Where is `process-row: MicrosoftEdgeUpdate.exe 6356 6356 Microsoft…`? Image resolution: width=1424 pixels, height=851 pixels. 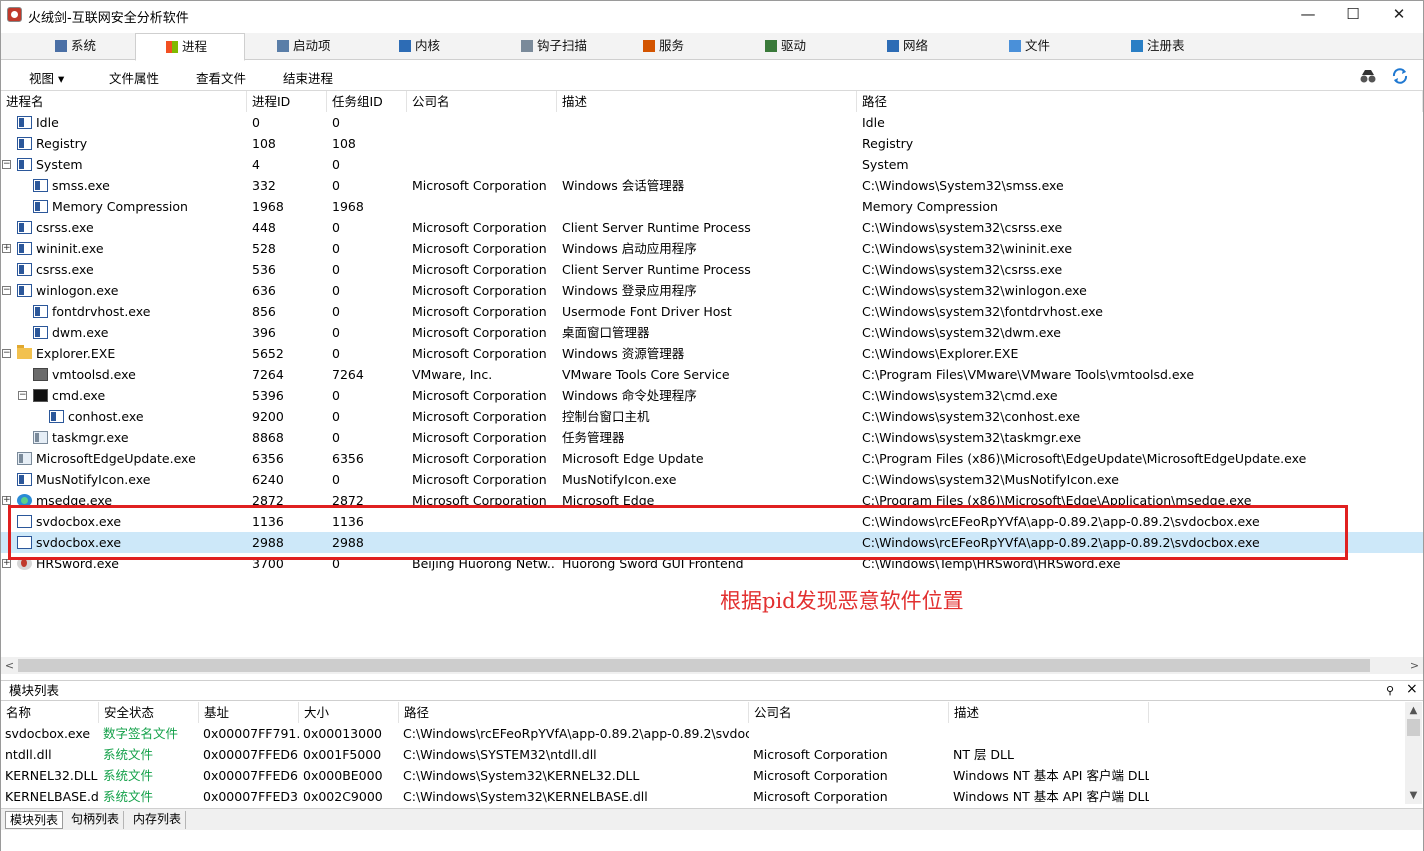 process-row: MicrosoftEdgeUpdate.exe 6356 6356 Microsoft… is located at coordinates (712, 458).